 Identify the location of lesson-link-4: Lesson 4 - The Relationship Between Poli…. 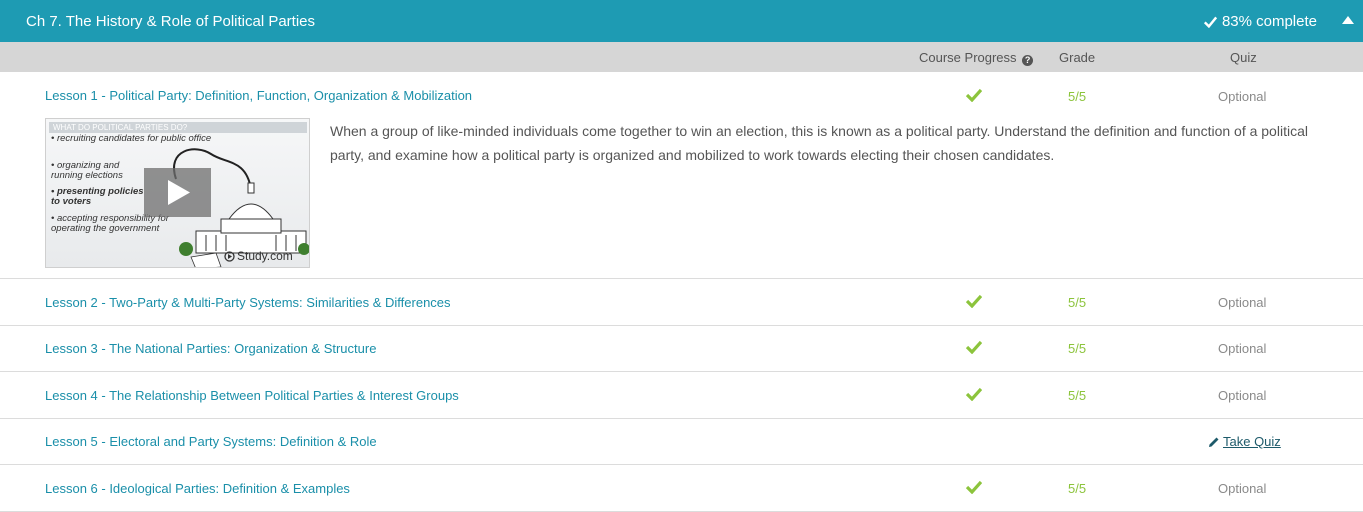
(252, 395).